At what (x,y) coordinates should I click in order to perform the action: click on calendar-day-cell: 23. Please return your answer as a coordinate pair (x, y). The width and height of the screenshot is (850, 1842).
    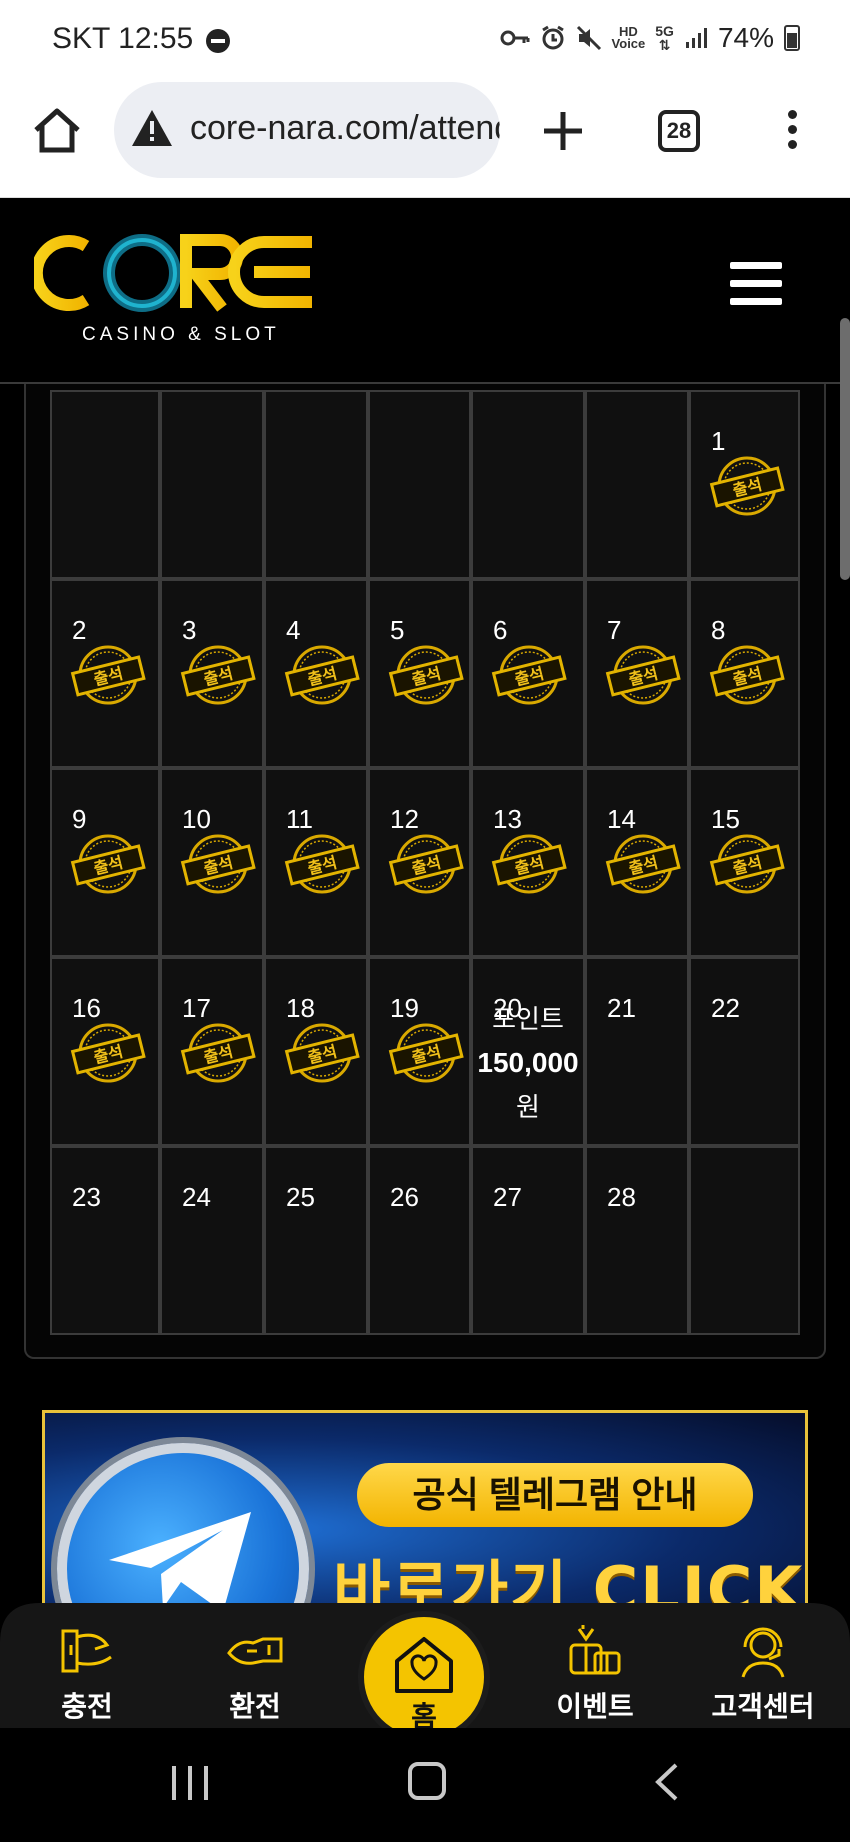
    Looking at the image, I should click on (105, 1240).